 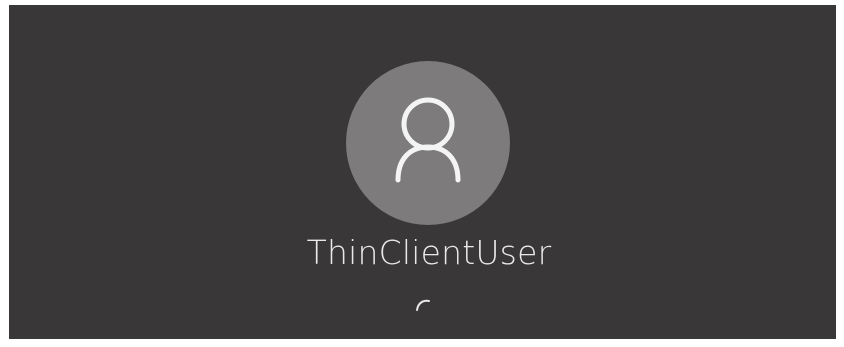 I want to click on username-label: ThinClientUser, so click(x=429, y=252).